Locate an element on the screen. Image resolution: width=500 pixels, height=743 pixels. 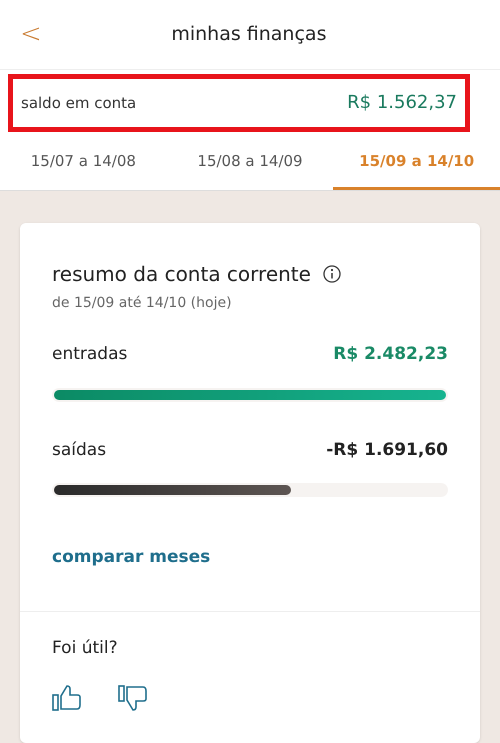
compare-months-link: comparar meses is located at coordinates (131, 557).